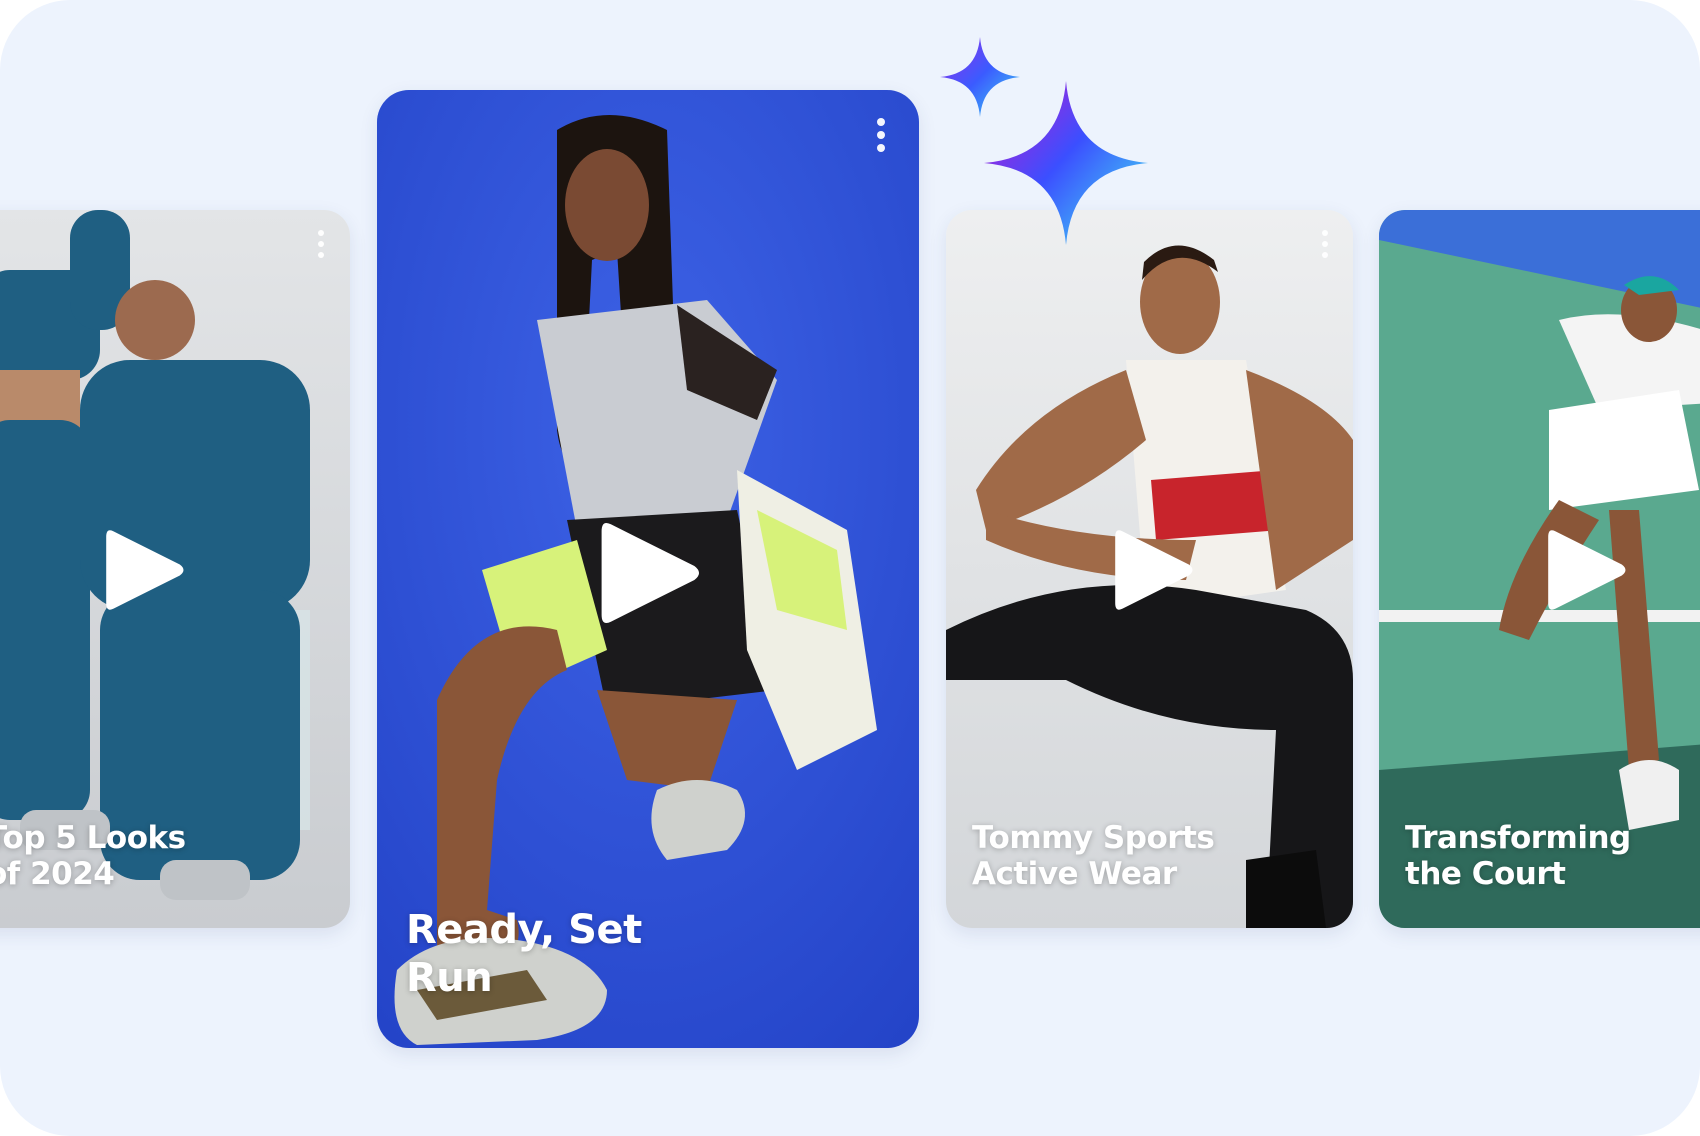 This screenshot has height=1136, width=1700. I want to click on card-2-title: Ready, Set Run, so click(524, 954).